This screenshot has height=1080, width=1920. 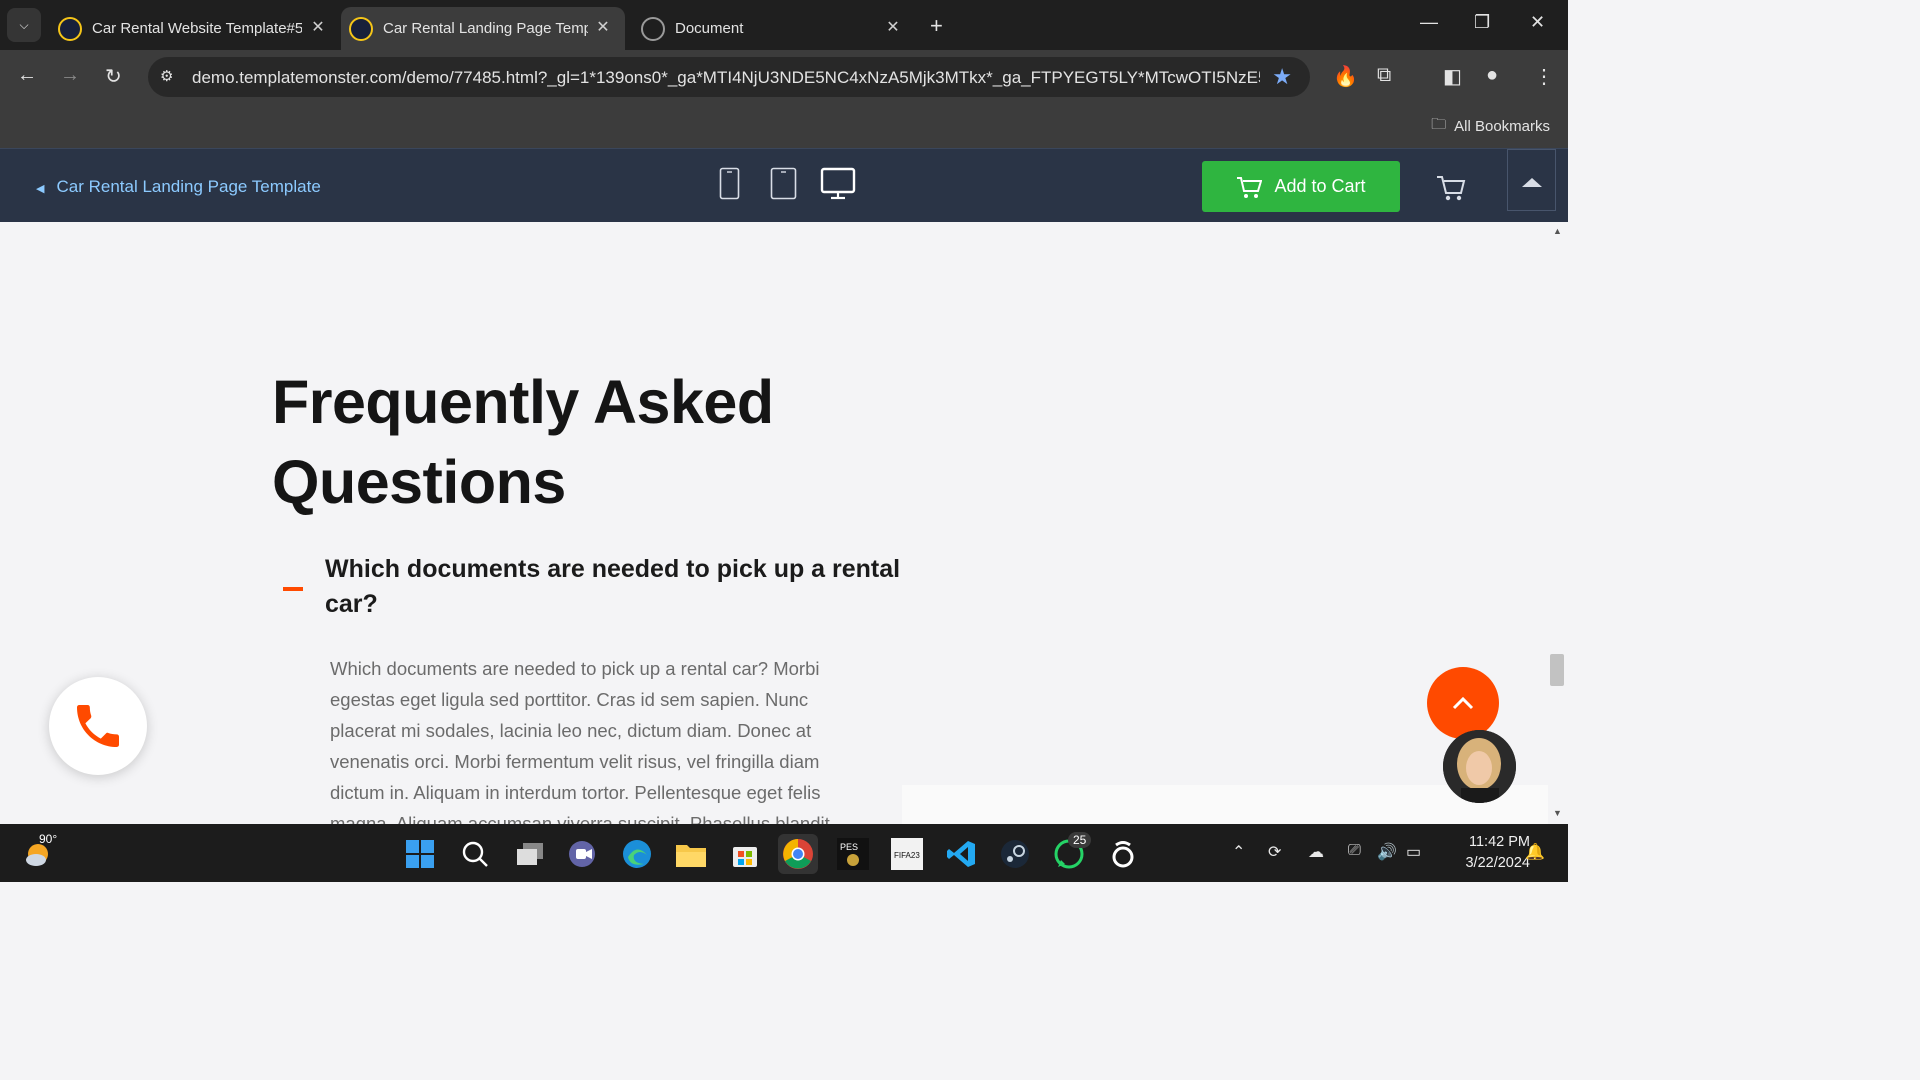 What do you see at coordinates (1557, 231) in the screenshot?
I see `scroll-up-icon: ▲` at bounding box center [1557, 231].